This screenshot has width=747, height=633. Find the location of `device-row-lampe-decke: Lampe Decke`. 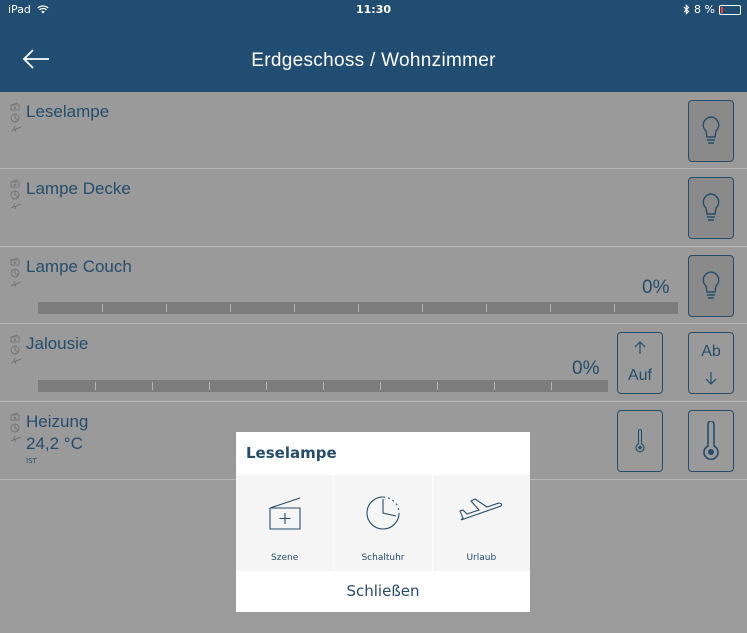

device-row-lampe-decke: Lampe Decke is located at coordinates (373, 208).